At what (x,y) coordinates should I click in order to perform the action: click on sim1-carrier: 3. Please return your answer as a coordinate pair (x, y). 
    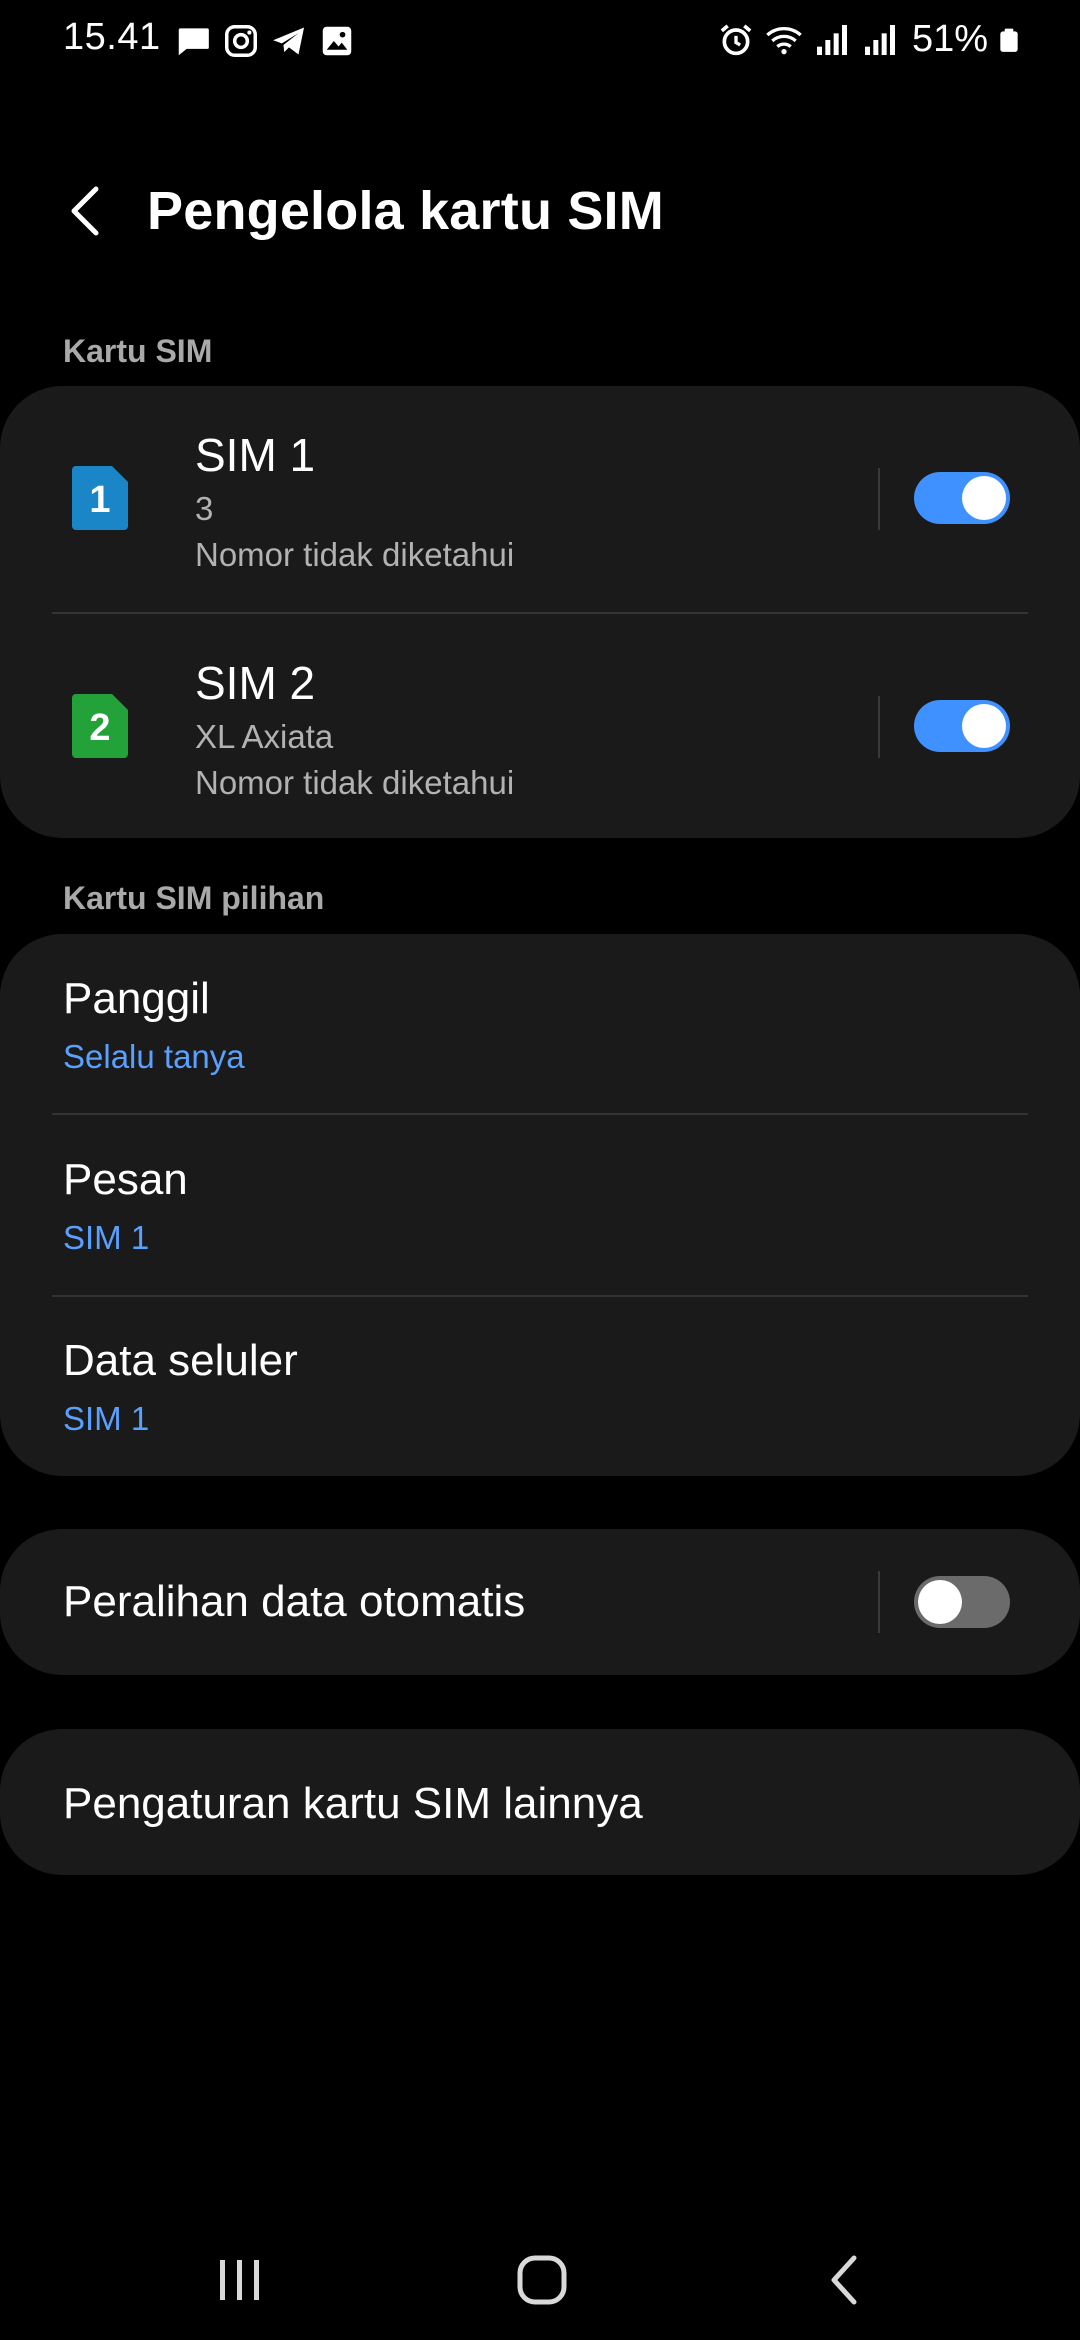
    Looking at the image, I should click on (204, 508).